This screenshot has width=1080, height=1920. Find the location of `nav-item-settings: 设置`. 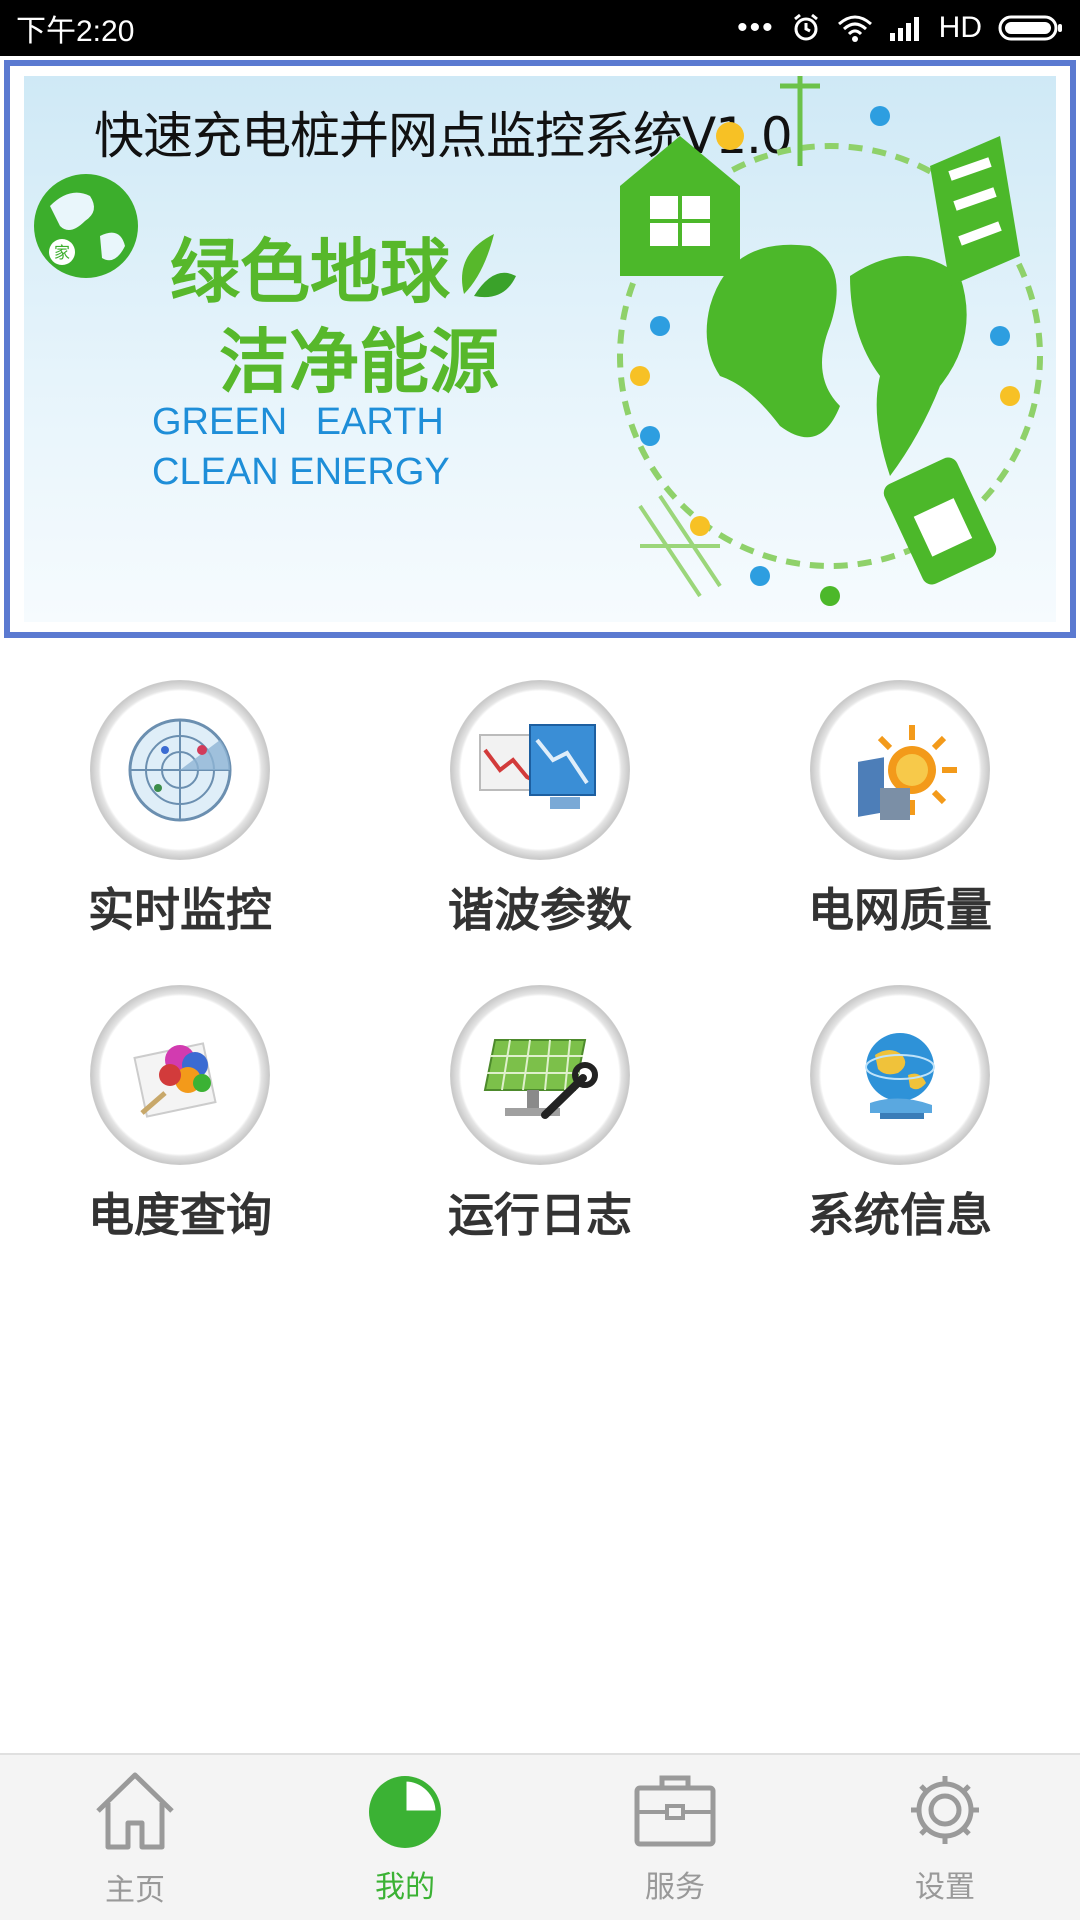

nav-item-settings: 设置 is located at coordinates (945, 1838).